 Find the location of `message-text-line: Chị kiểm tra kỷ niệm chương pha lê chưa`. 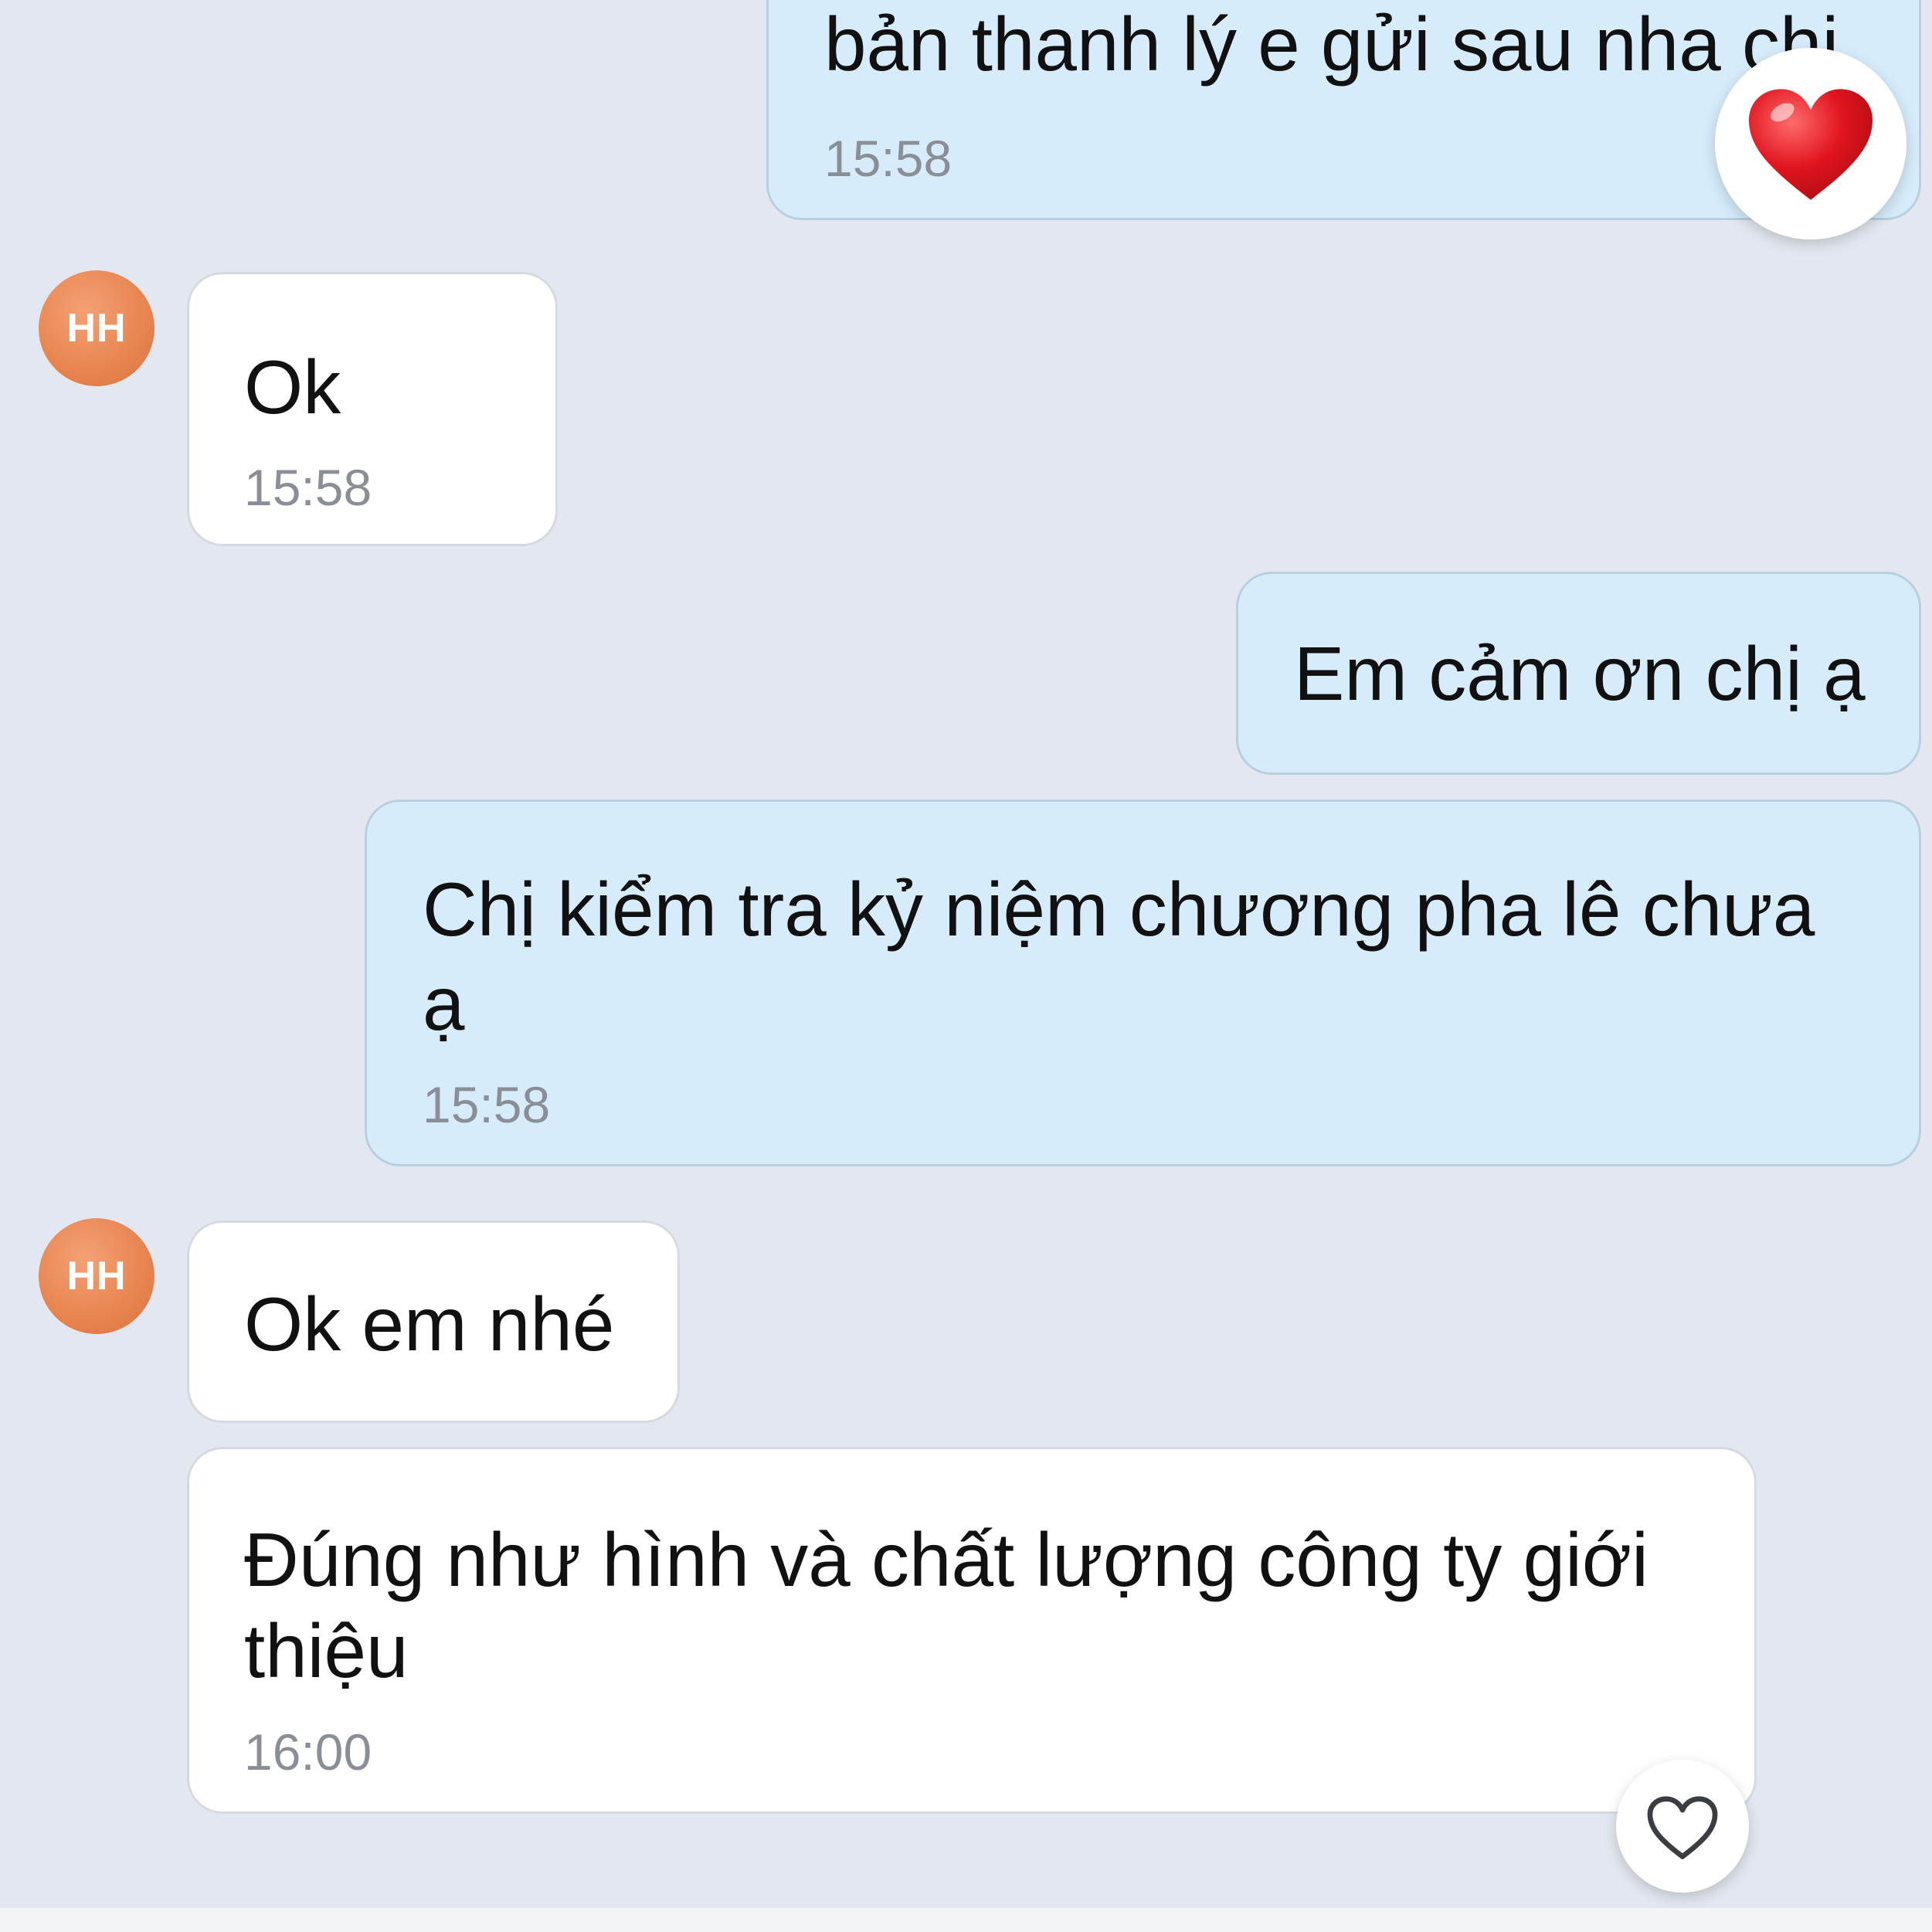

message-text-line: Chị kiểm tra kỷ niệm chương pha lê chưa is located at coordinates (1119, 910).